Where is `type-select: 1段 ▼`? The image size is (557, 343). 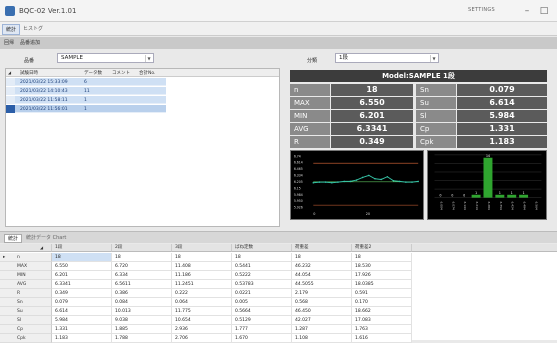
type-select: 1段 ▼ is located at coordinates (387, 58).